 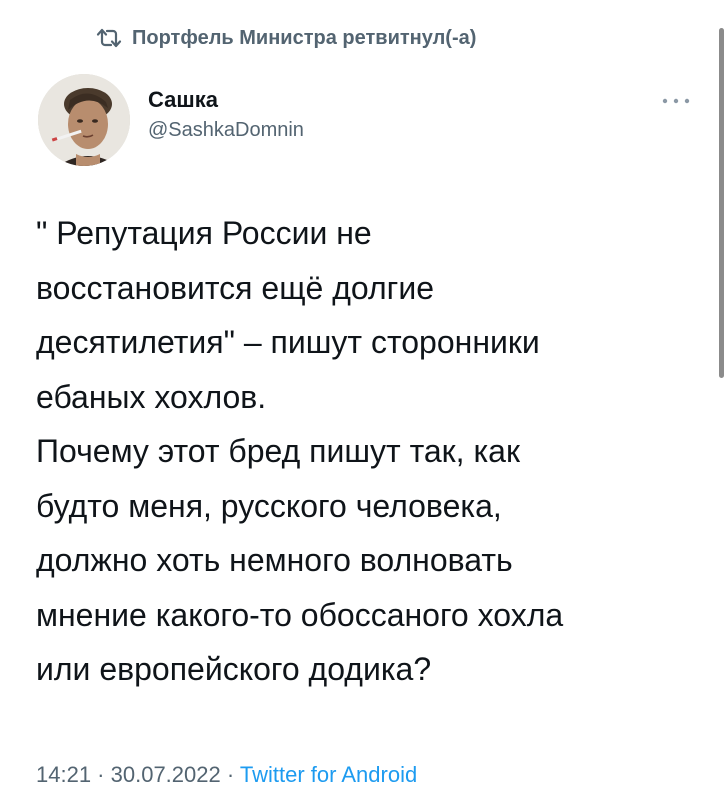 What do you see at coordinates (226, 130) in the screenshot?
I see `author-handle: @SashkaDomnin` at bounding box center [226, 130].